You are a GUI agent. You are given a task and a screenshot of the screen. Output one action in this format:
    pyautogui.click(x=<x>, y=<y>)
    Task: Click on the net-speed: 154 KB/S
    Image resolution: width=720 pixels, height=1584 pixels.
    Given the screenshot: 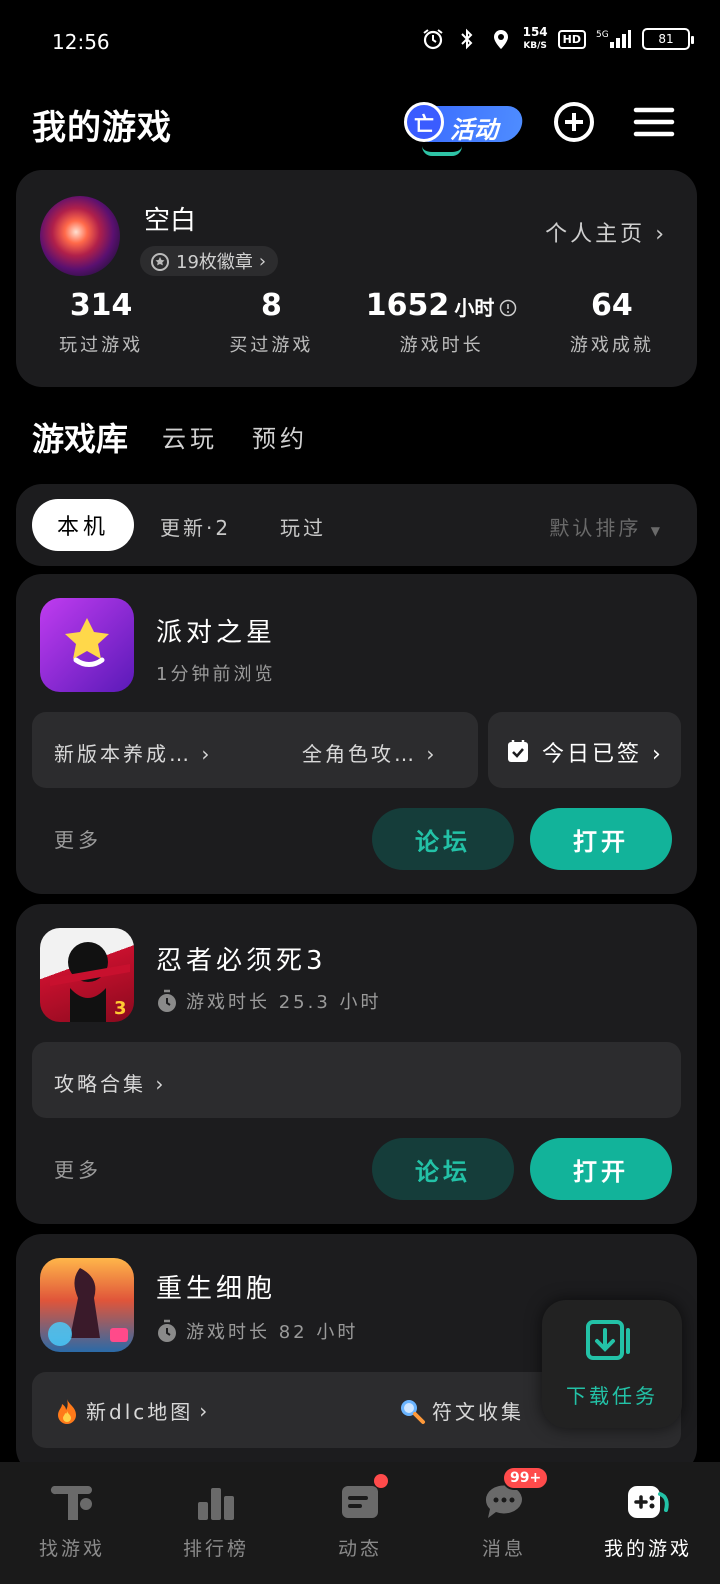 What is the action you would take?
    pyautogui.click(x=535, y=38)
    